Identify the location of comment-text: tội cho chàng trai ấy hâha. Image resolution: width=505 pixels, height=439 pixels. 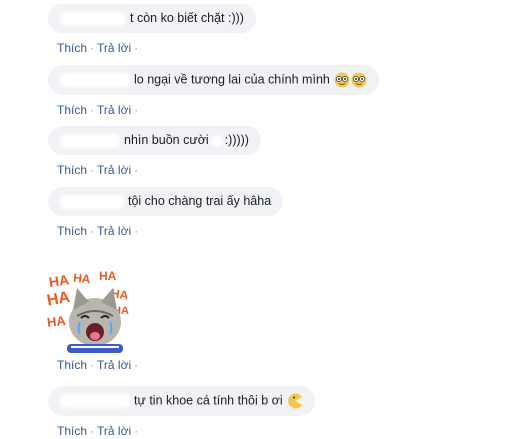
(200, 201).